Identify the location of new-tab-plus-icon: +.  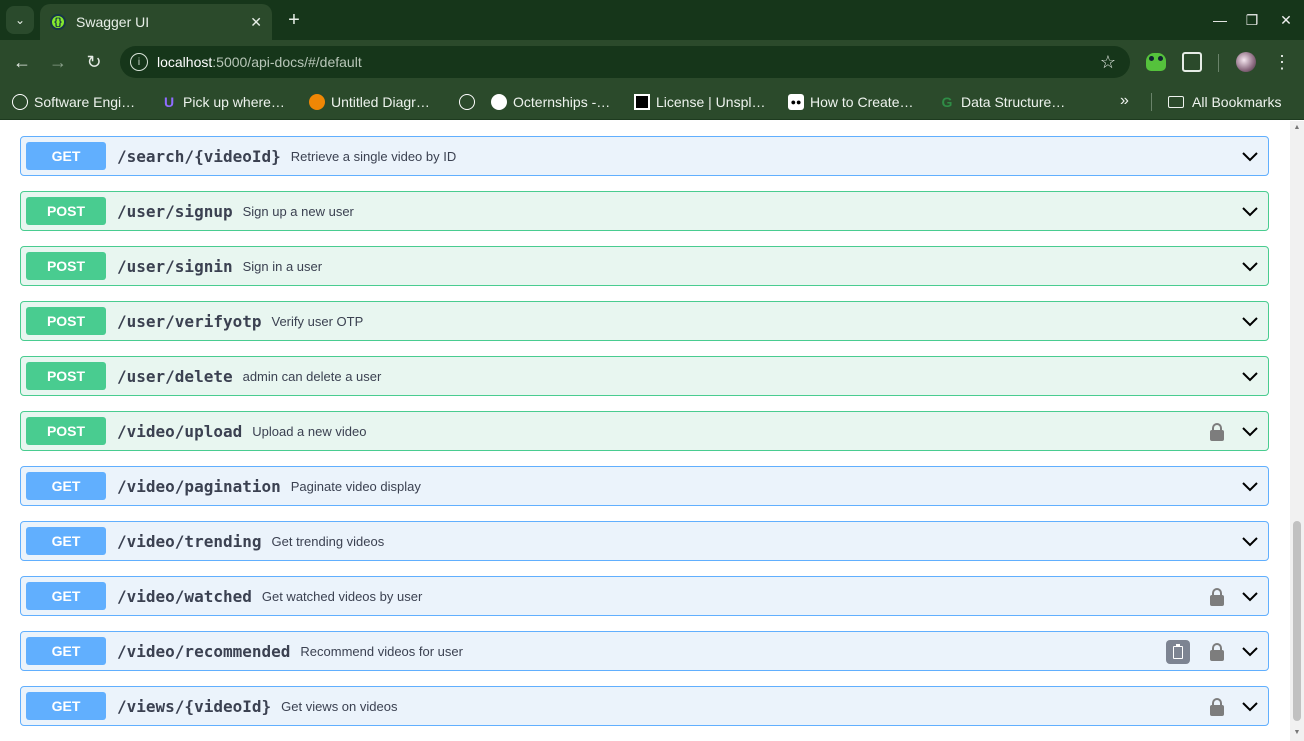
(294, 20).